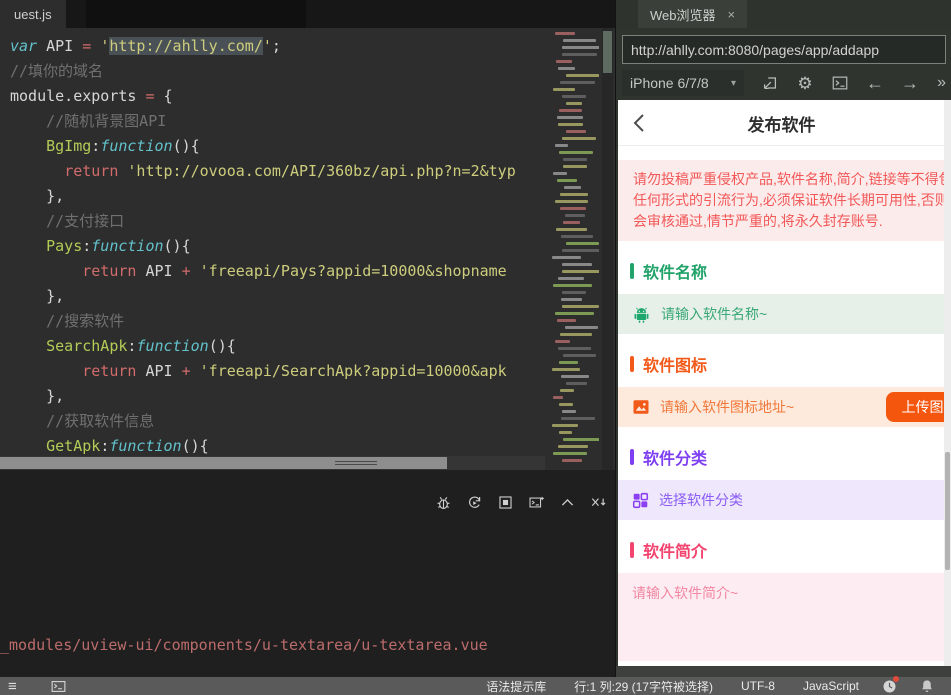 This screenshot has height=695, width=951. What do you see at coordinates (607, 52) in the screenshot?
I see `editor-vertical-scrollbar-thumb` at bounding box center [607, 52].